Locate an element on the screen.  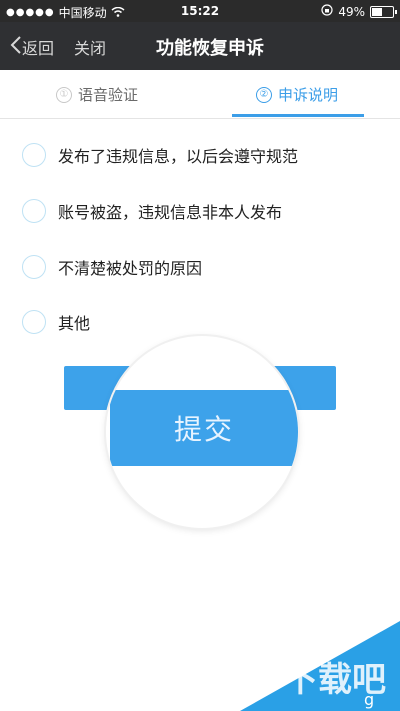
watermark: g 下载吧 is located at coordinates (320, 666).